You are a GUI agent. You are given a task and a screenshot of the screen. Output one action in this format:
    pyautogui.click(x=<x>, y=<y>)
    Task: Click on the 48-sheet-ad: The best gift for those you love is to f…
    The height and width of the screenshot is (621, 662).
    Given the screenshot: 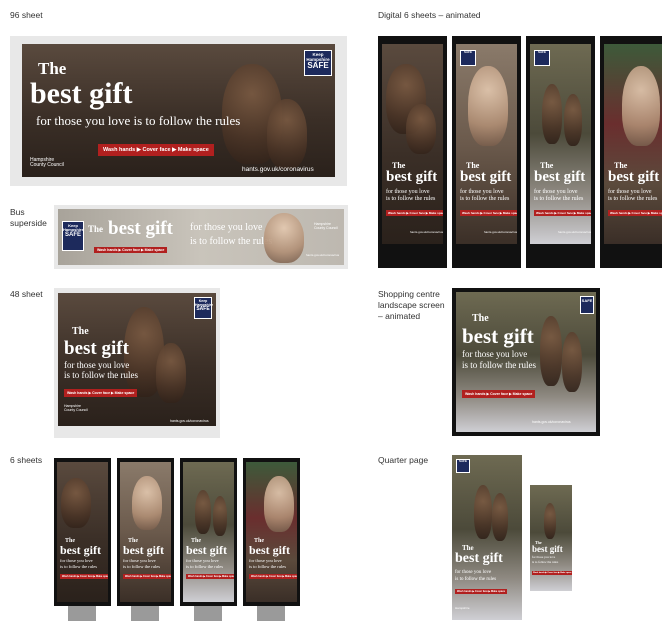 What is the action you would take?
    pyautogui.click(x=137, y=359)
    